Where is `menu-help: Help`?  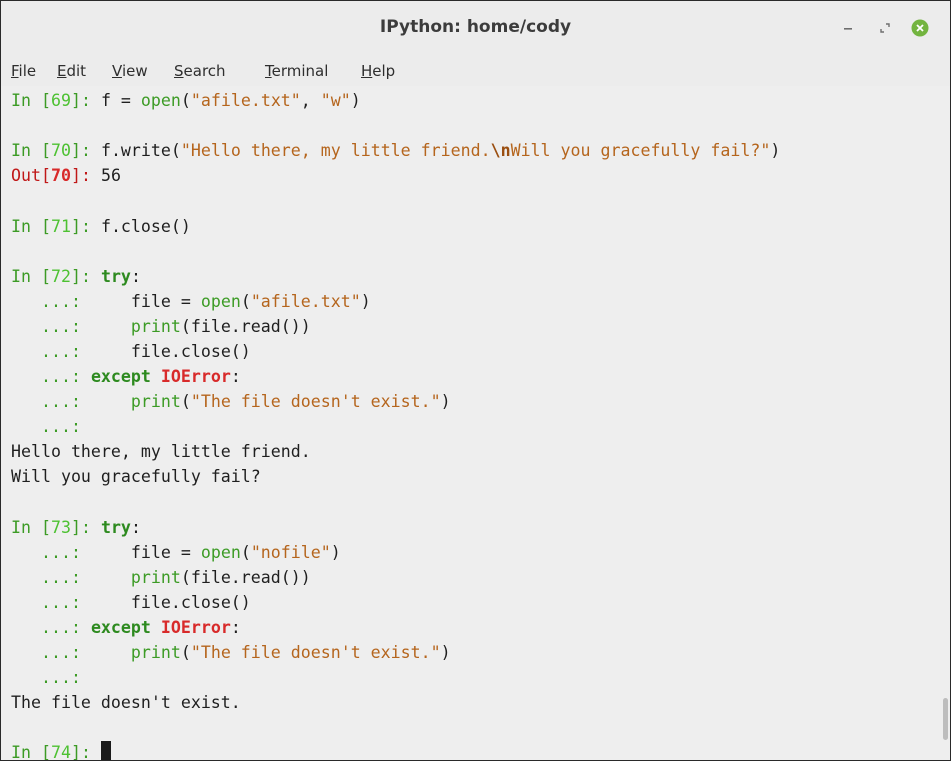
menu-help: Help is located at coordinates (378, 71).